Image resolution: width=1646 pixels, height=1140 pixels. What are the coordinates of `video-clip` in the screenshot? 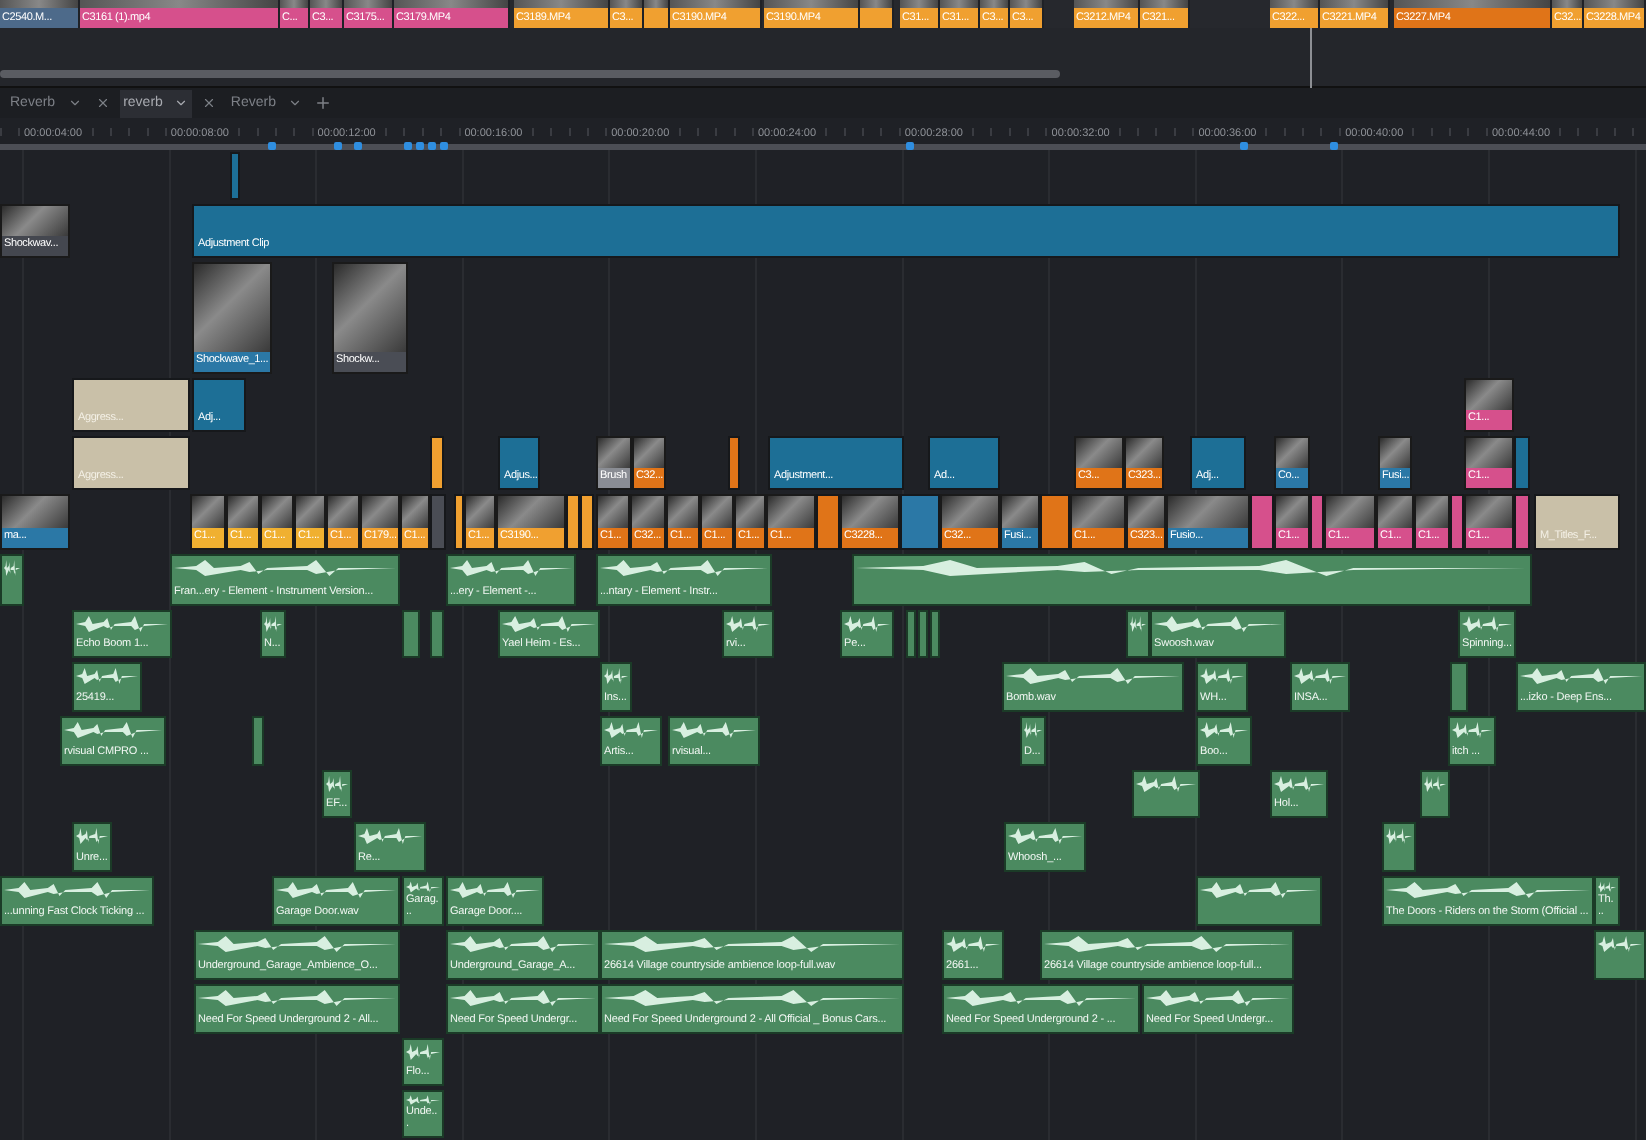 It's located at (877, 14).